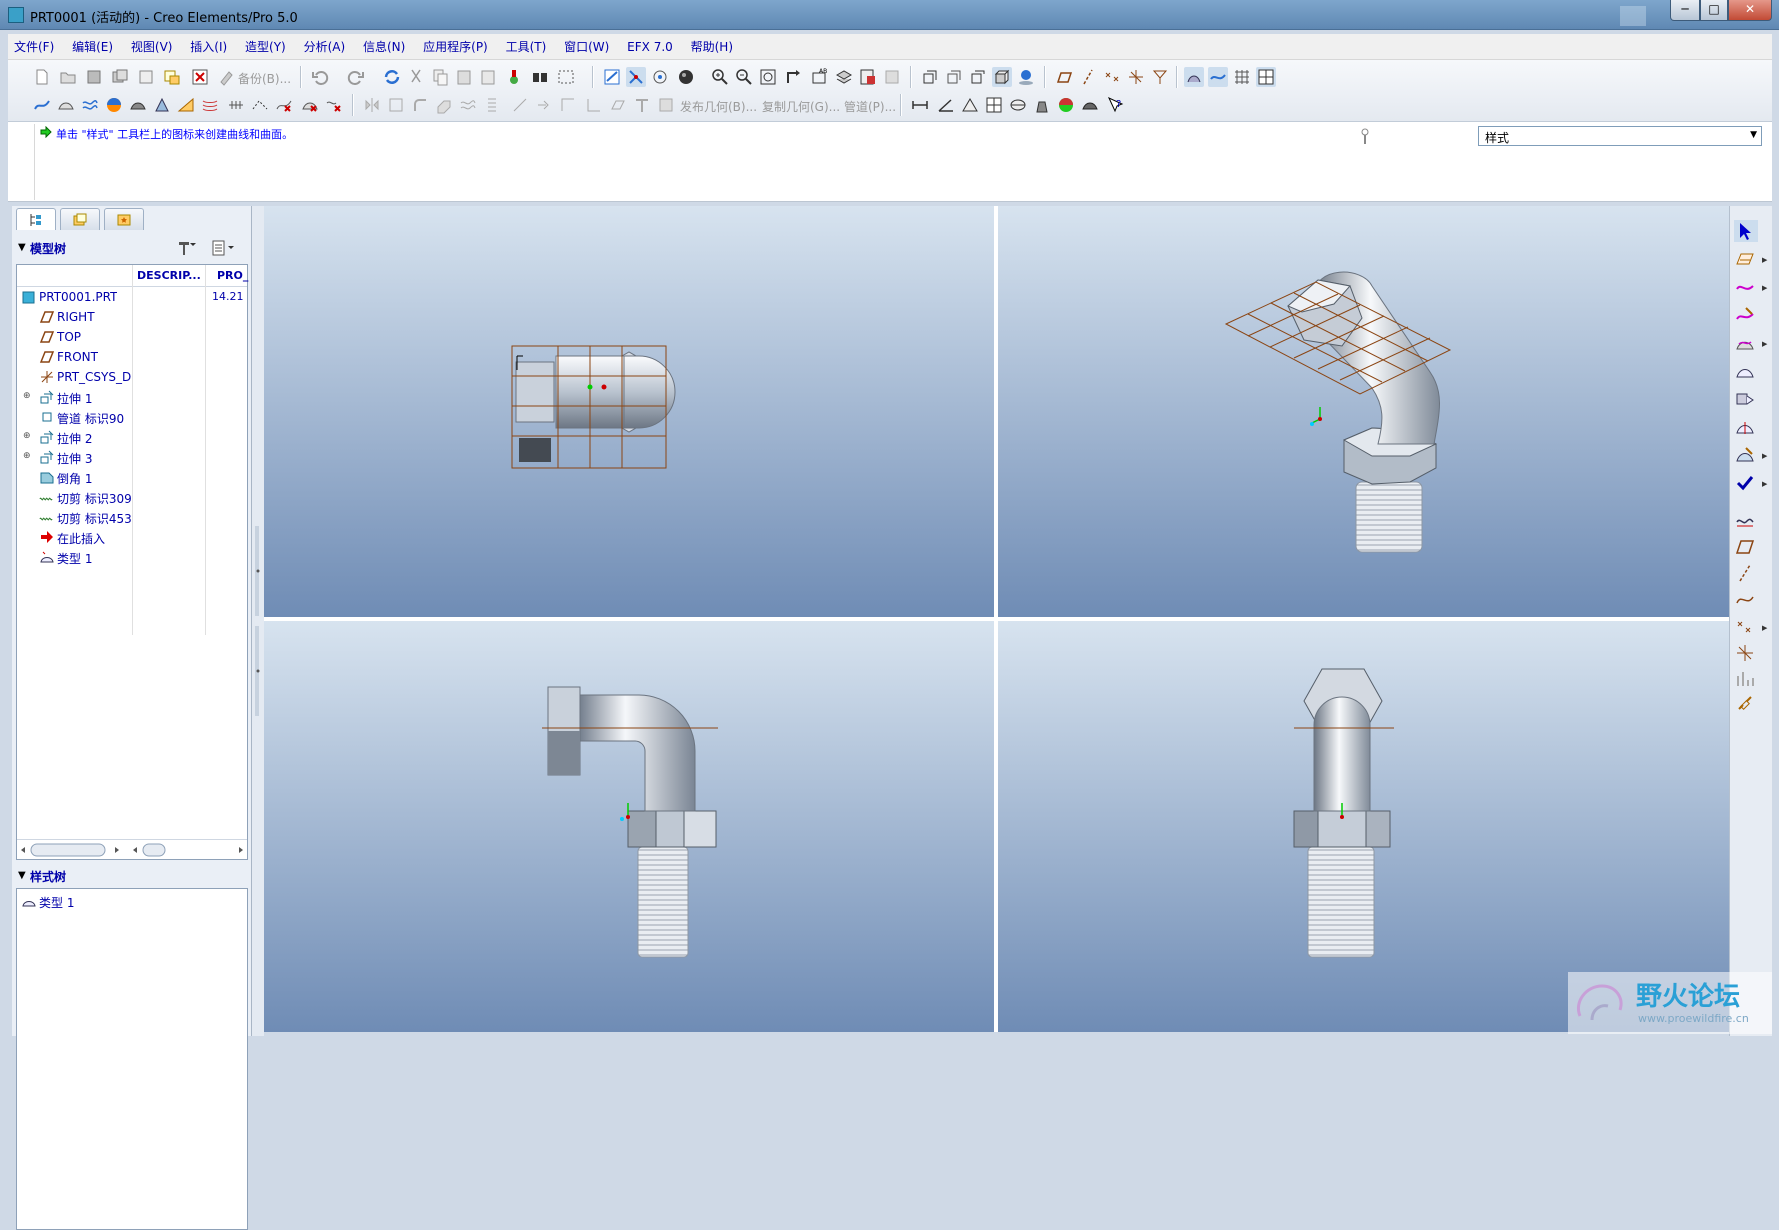 The width and height of the screenshot is (1779, 1230). I want to click on select-arrow-icon, so click(1746, 231).